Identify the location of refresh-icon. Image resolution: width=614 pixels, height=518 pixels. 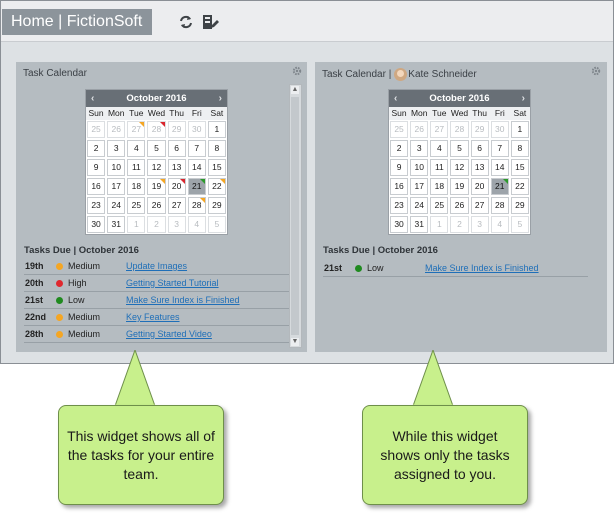
(186, 22).